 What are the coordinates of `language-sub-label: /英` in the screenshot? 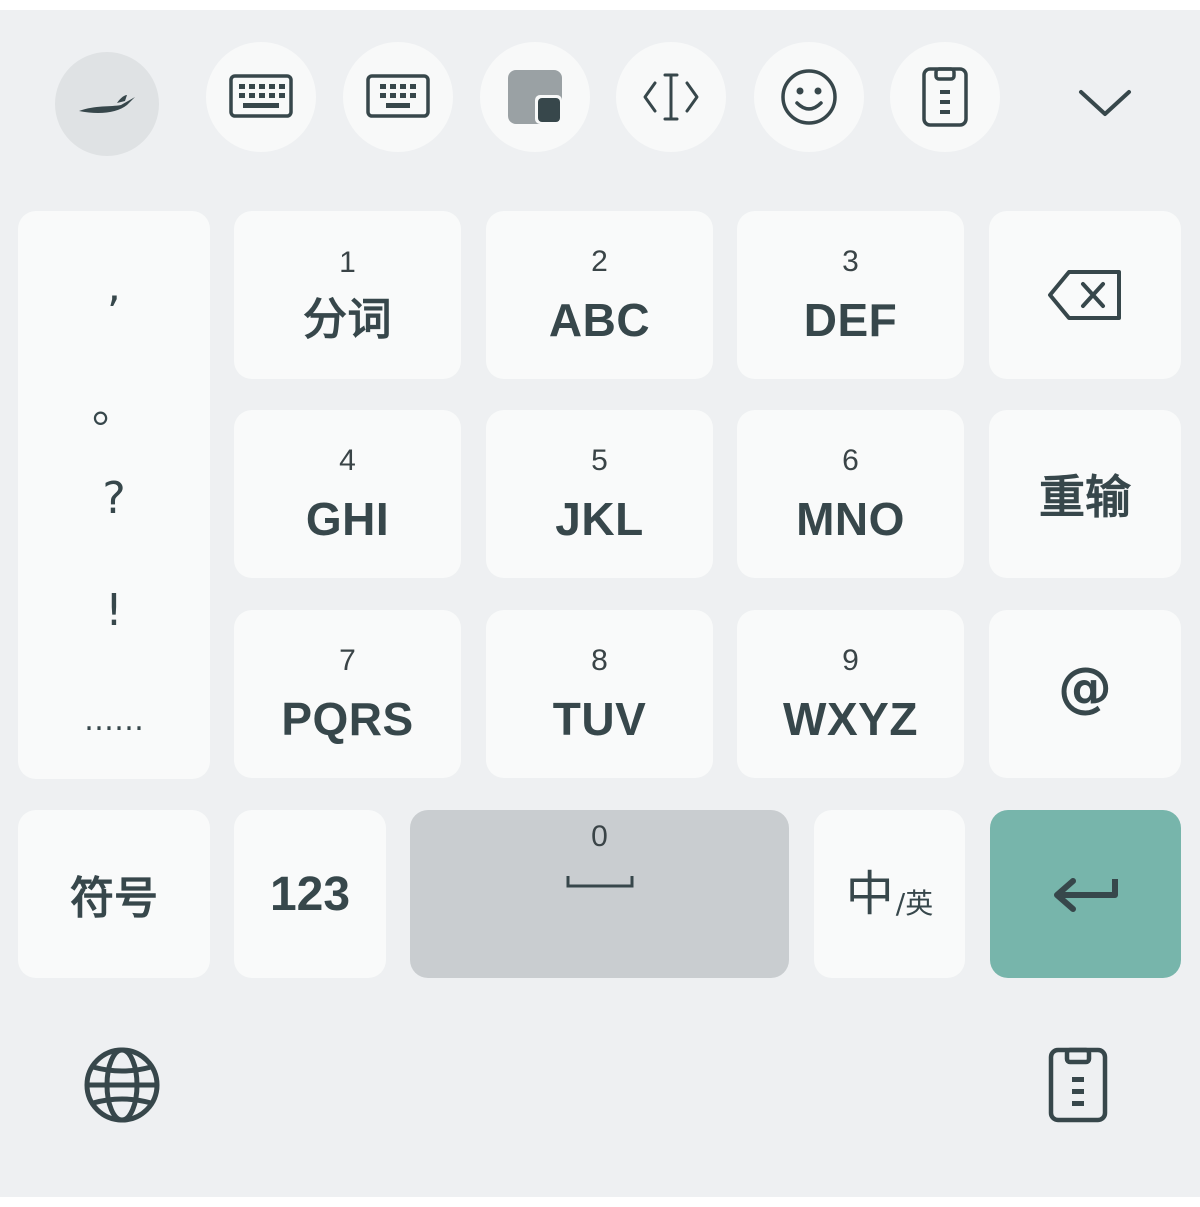 It's located at (914, 903).